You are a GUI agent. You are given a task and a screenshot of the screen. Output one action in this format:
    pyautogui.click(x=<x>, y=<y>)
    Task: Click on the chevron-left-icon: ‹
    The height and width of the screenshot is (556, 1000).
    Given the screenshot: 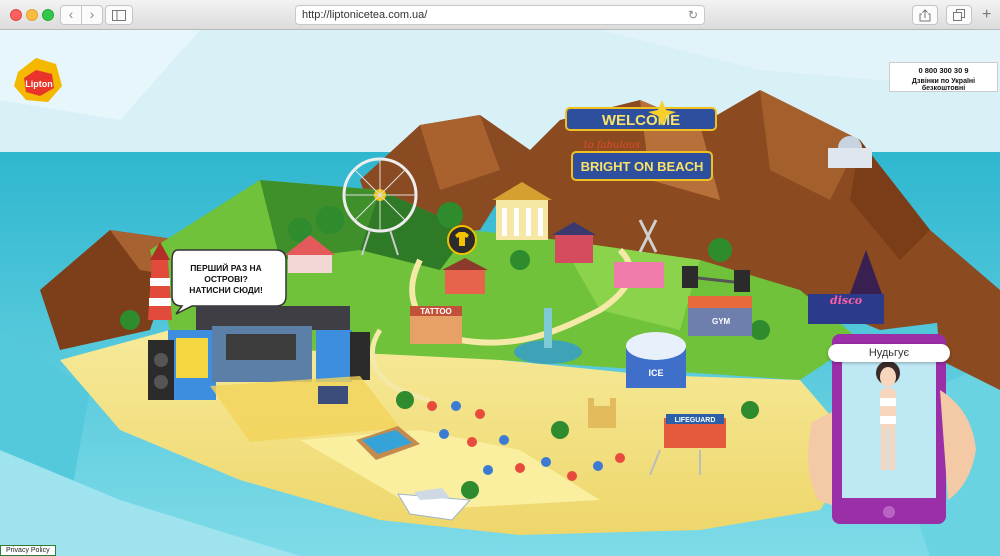 What is the action you would take?
    pyautogui.click(x=71, y=14)
    